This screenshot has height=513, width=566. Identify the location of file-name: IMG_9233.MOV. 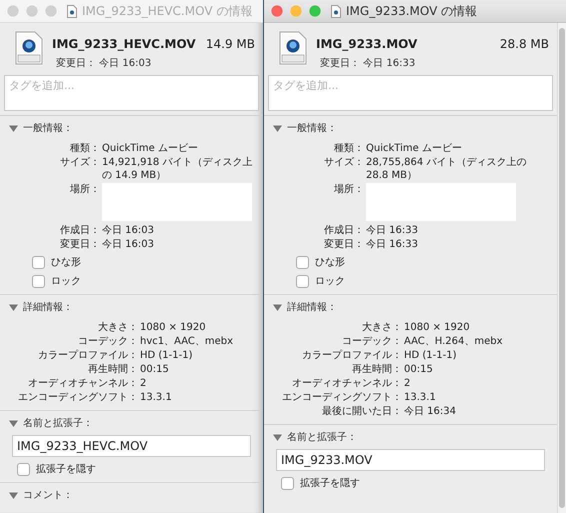
(367, 44).